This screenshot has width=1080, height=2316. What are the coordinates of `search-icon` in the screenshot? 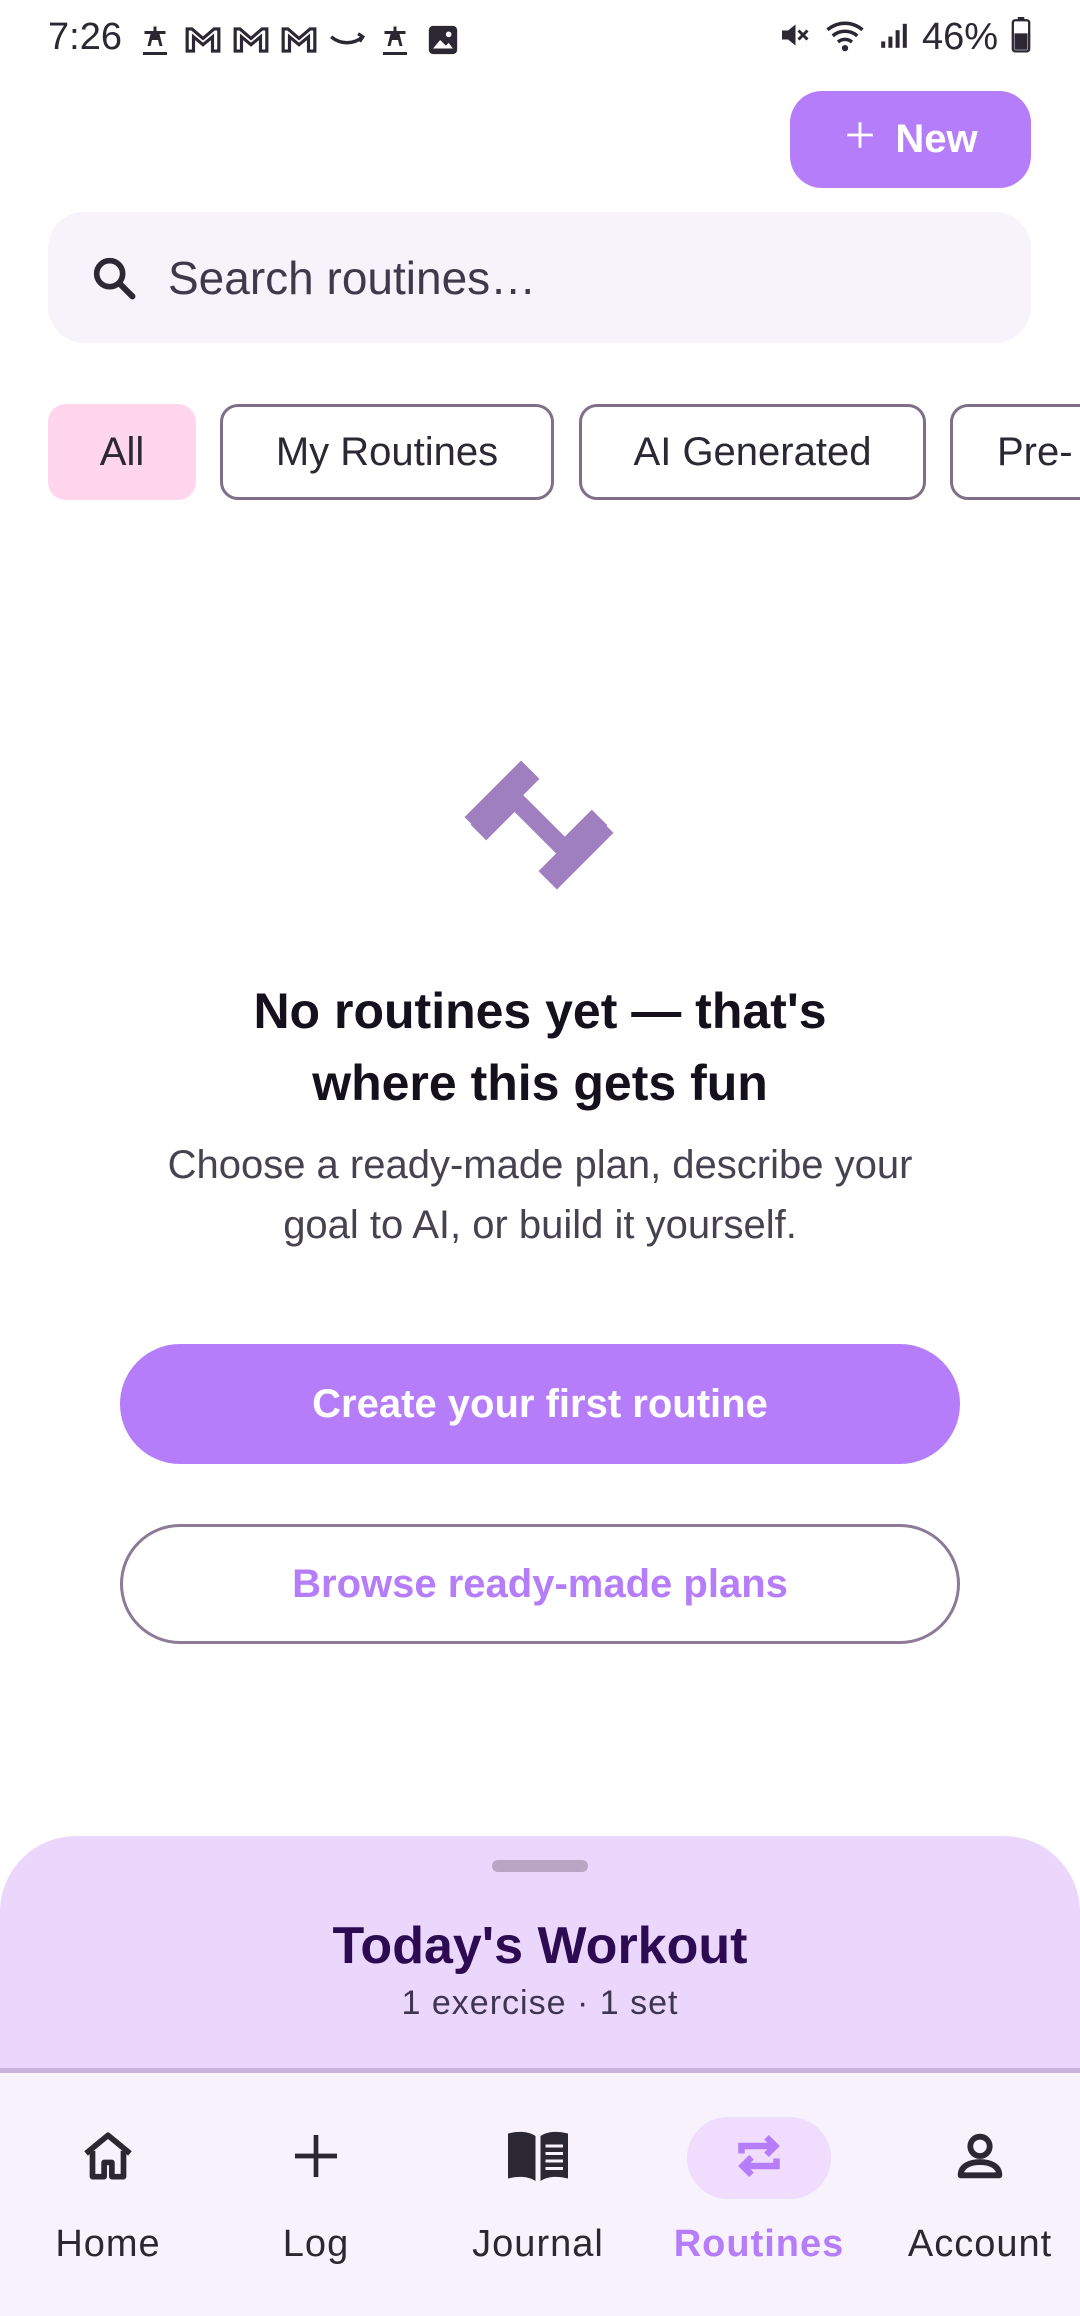 It's located at (114, 278).